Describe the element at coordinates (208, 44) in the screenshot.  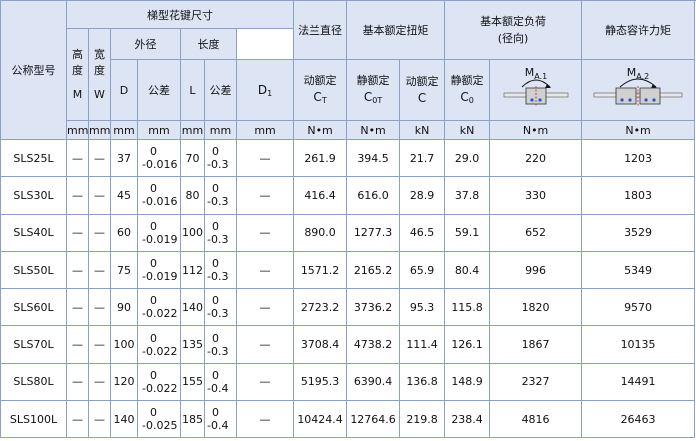
I see `header-length: 长度` at that location.